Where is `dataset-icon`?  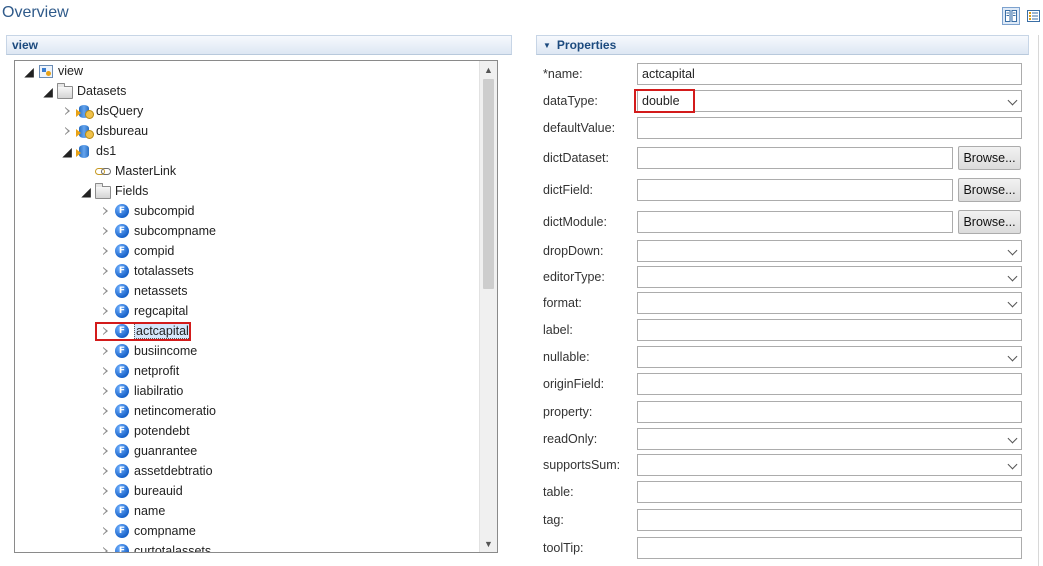 dataset-icon is located at coordinates (85, 131).